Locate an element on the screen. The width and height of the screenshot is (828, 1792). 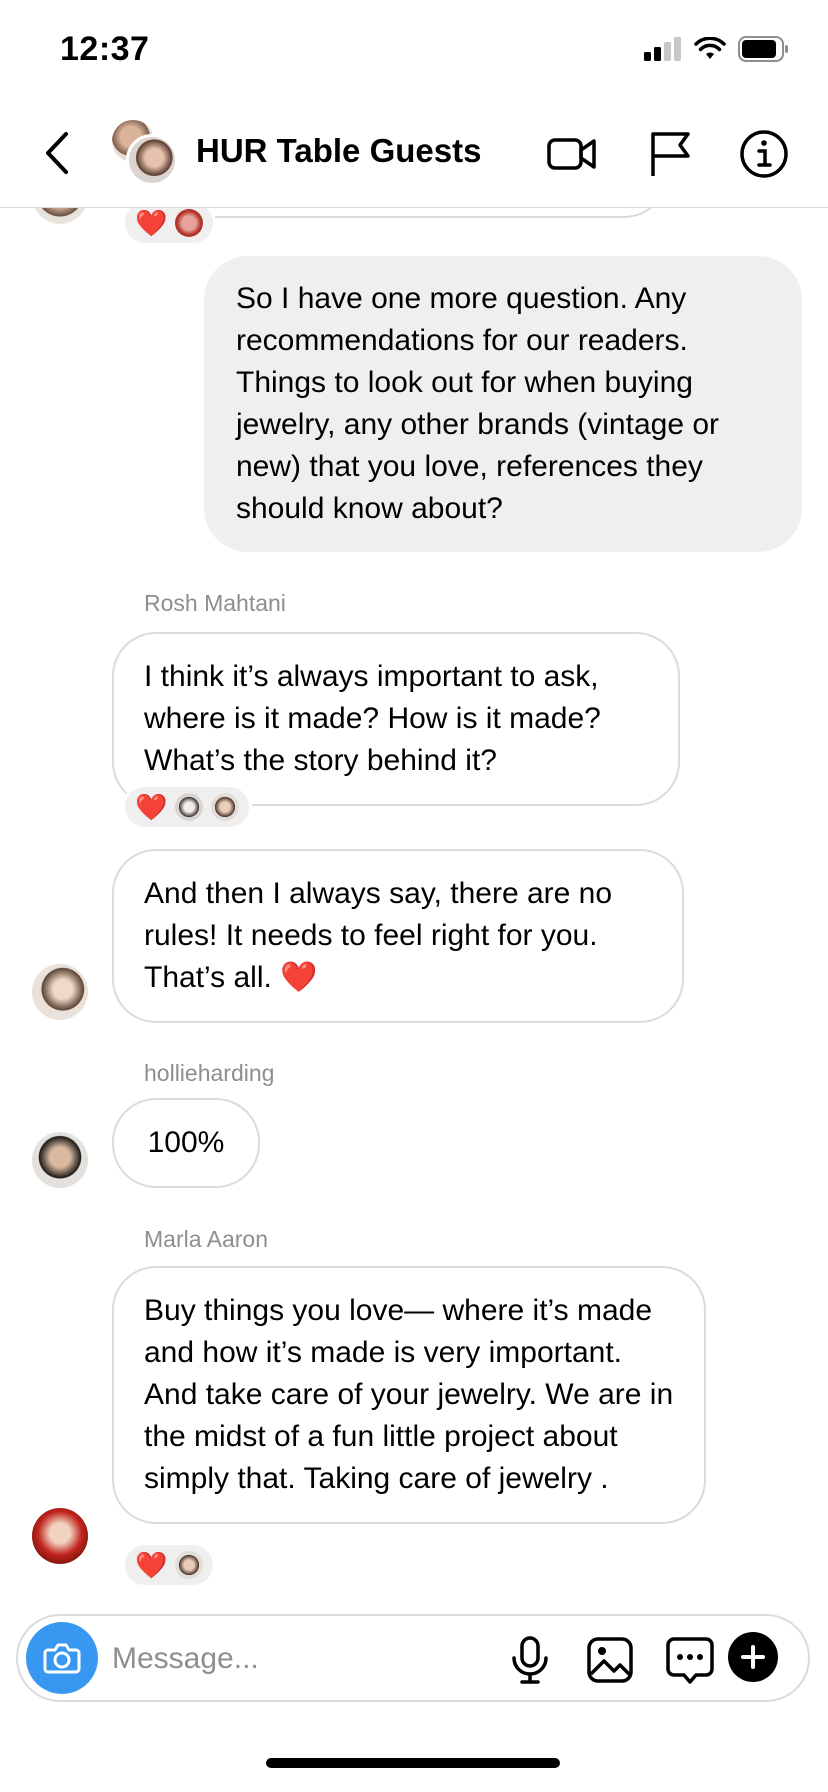
plus-icon is located at coordinates (753, 1657).